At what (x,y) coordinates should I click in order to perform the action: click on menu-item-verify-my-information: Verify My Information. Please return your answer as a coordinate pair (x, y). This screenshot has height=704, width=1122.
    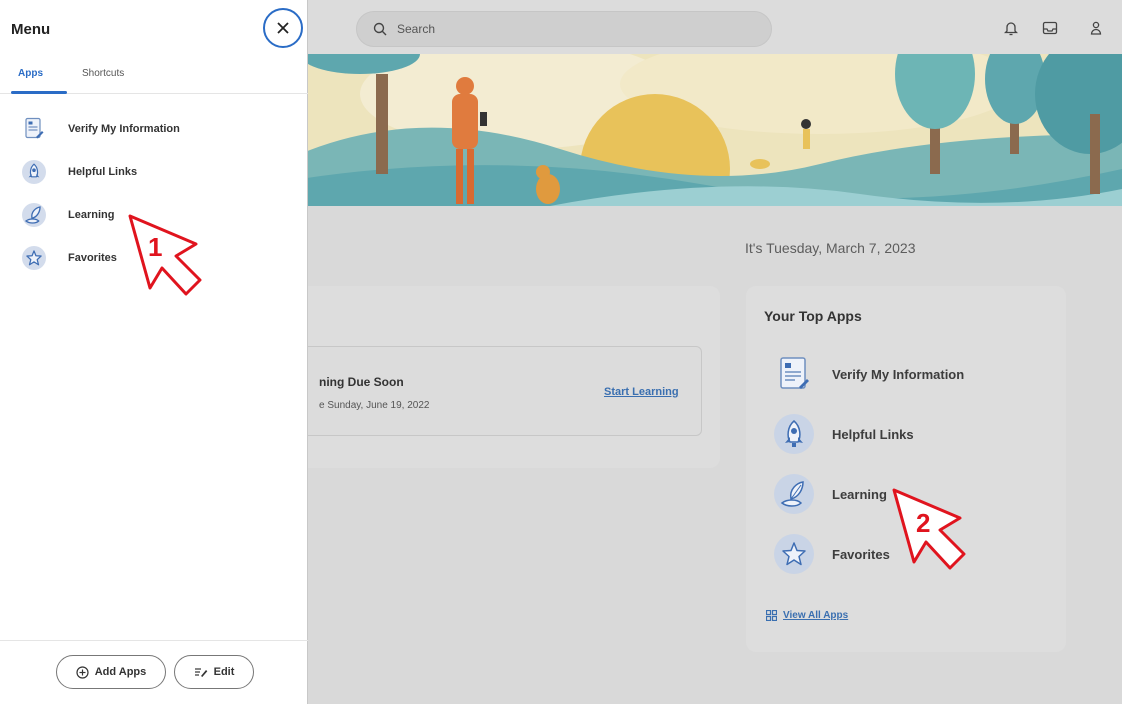
    Looking at the image, I should click on (157, 129).